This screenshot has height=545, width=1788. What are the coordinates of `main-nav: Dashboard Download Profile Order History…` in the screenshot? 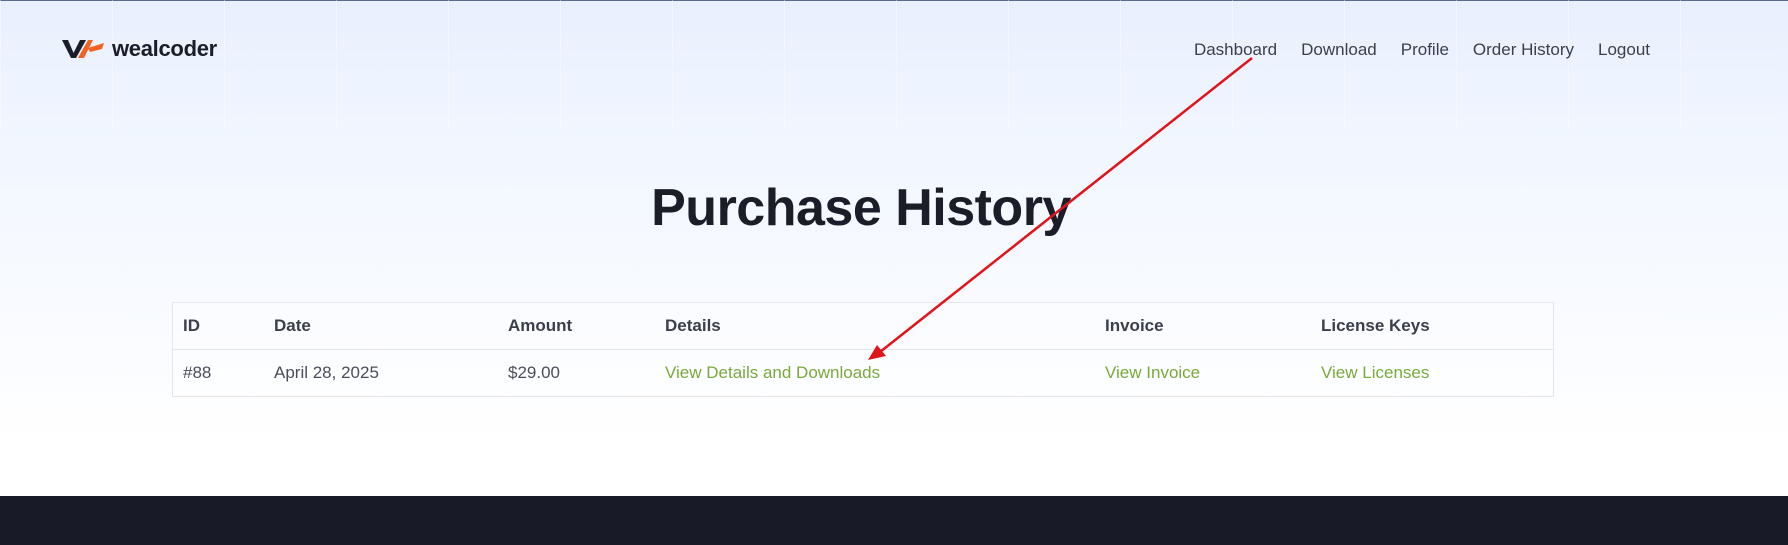 It's located at (1422, 50).